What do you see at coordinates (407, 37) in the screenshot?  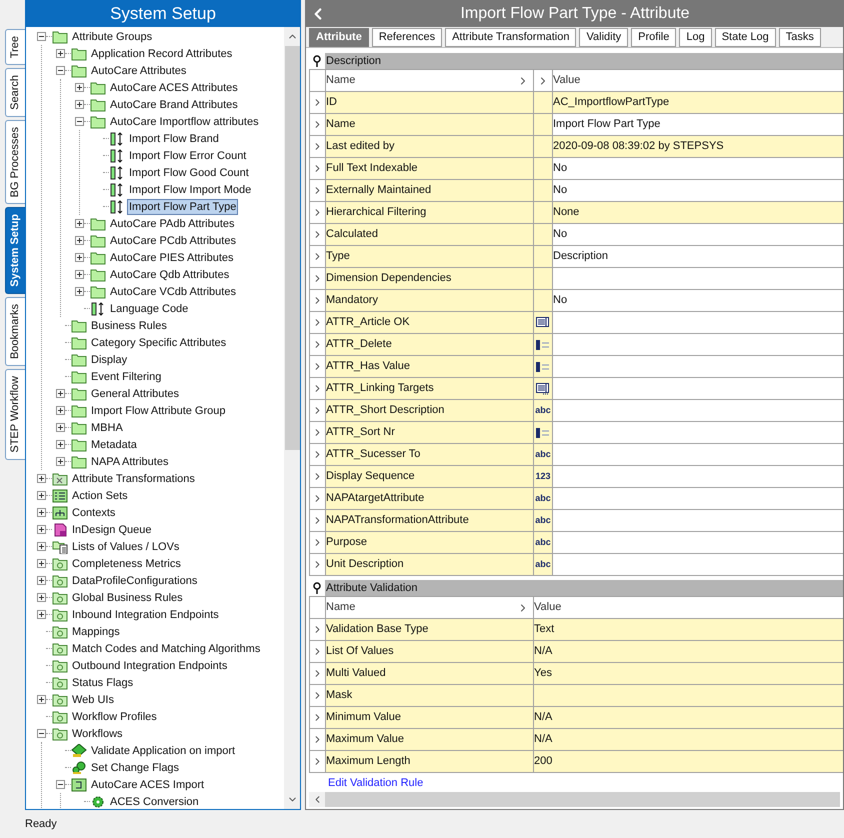 I see `tab: References` at bounding box center [407, 37].